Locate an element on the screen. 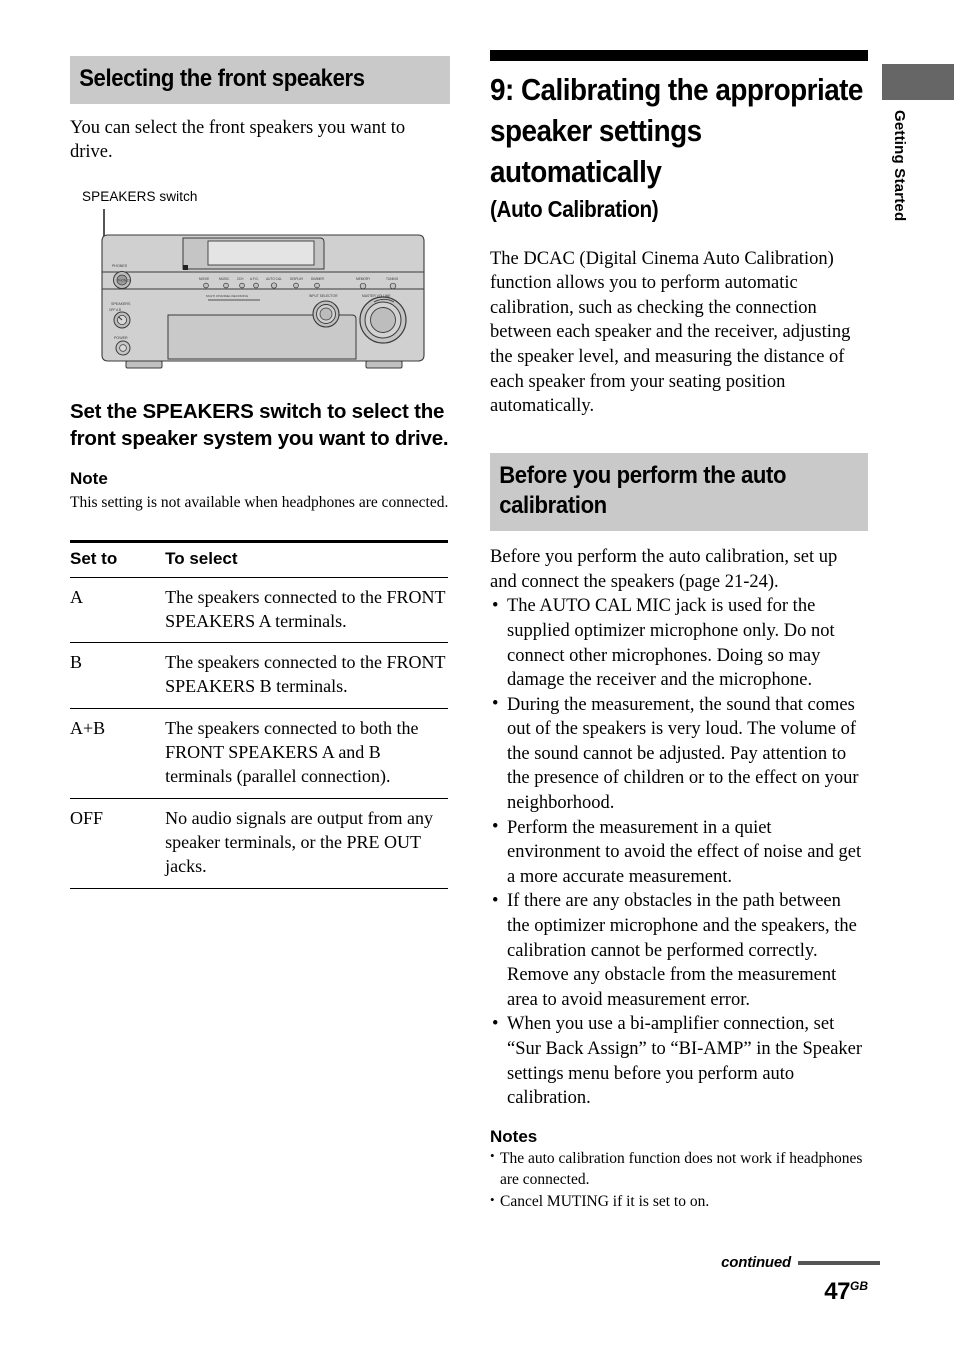 The width and height of the screenshot is (954, 1352). svg-text: A.F.D. is located at coordinates (254, 279).